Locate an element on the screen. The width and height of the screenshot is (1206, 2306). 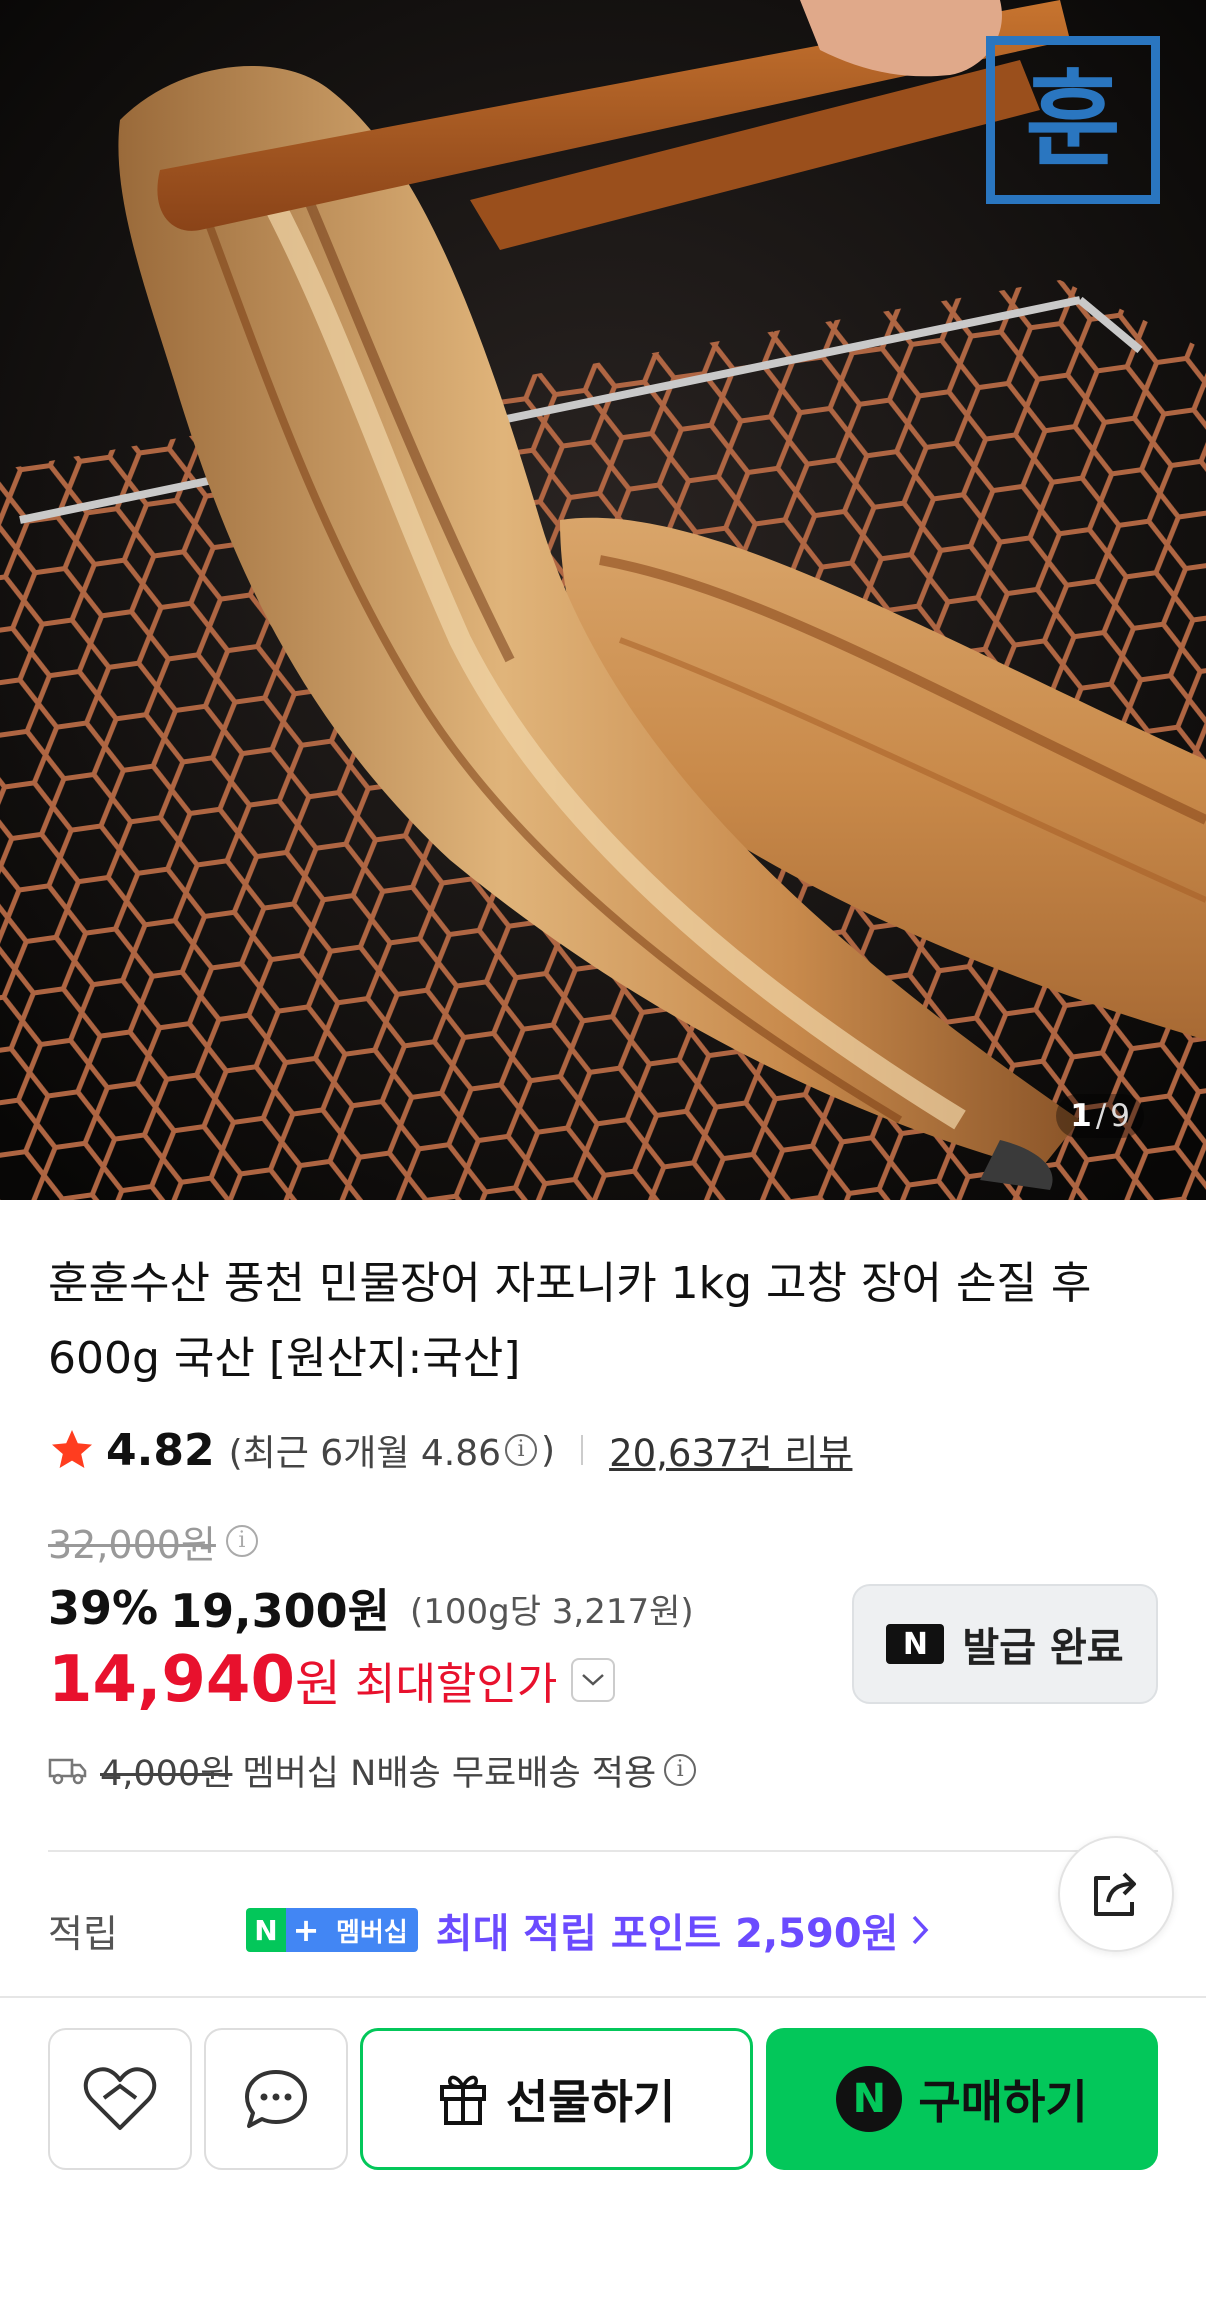
coupon-label: 발급 완료 is located at coordinates (1043, 1648).